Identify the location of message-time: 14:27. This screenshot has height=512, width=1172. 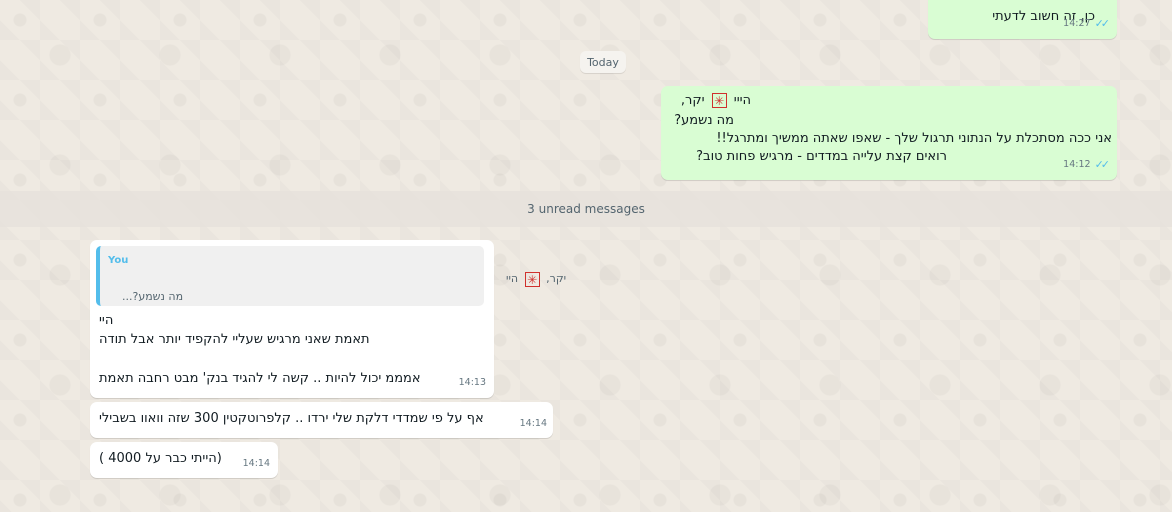
(1077, 23).